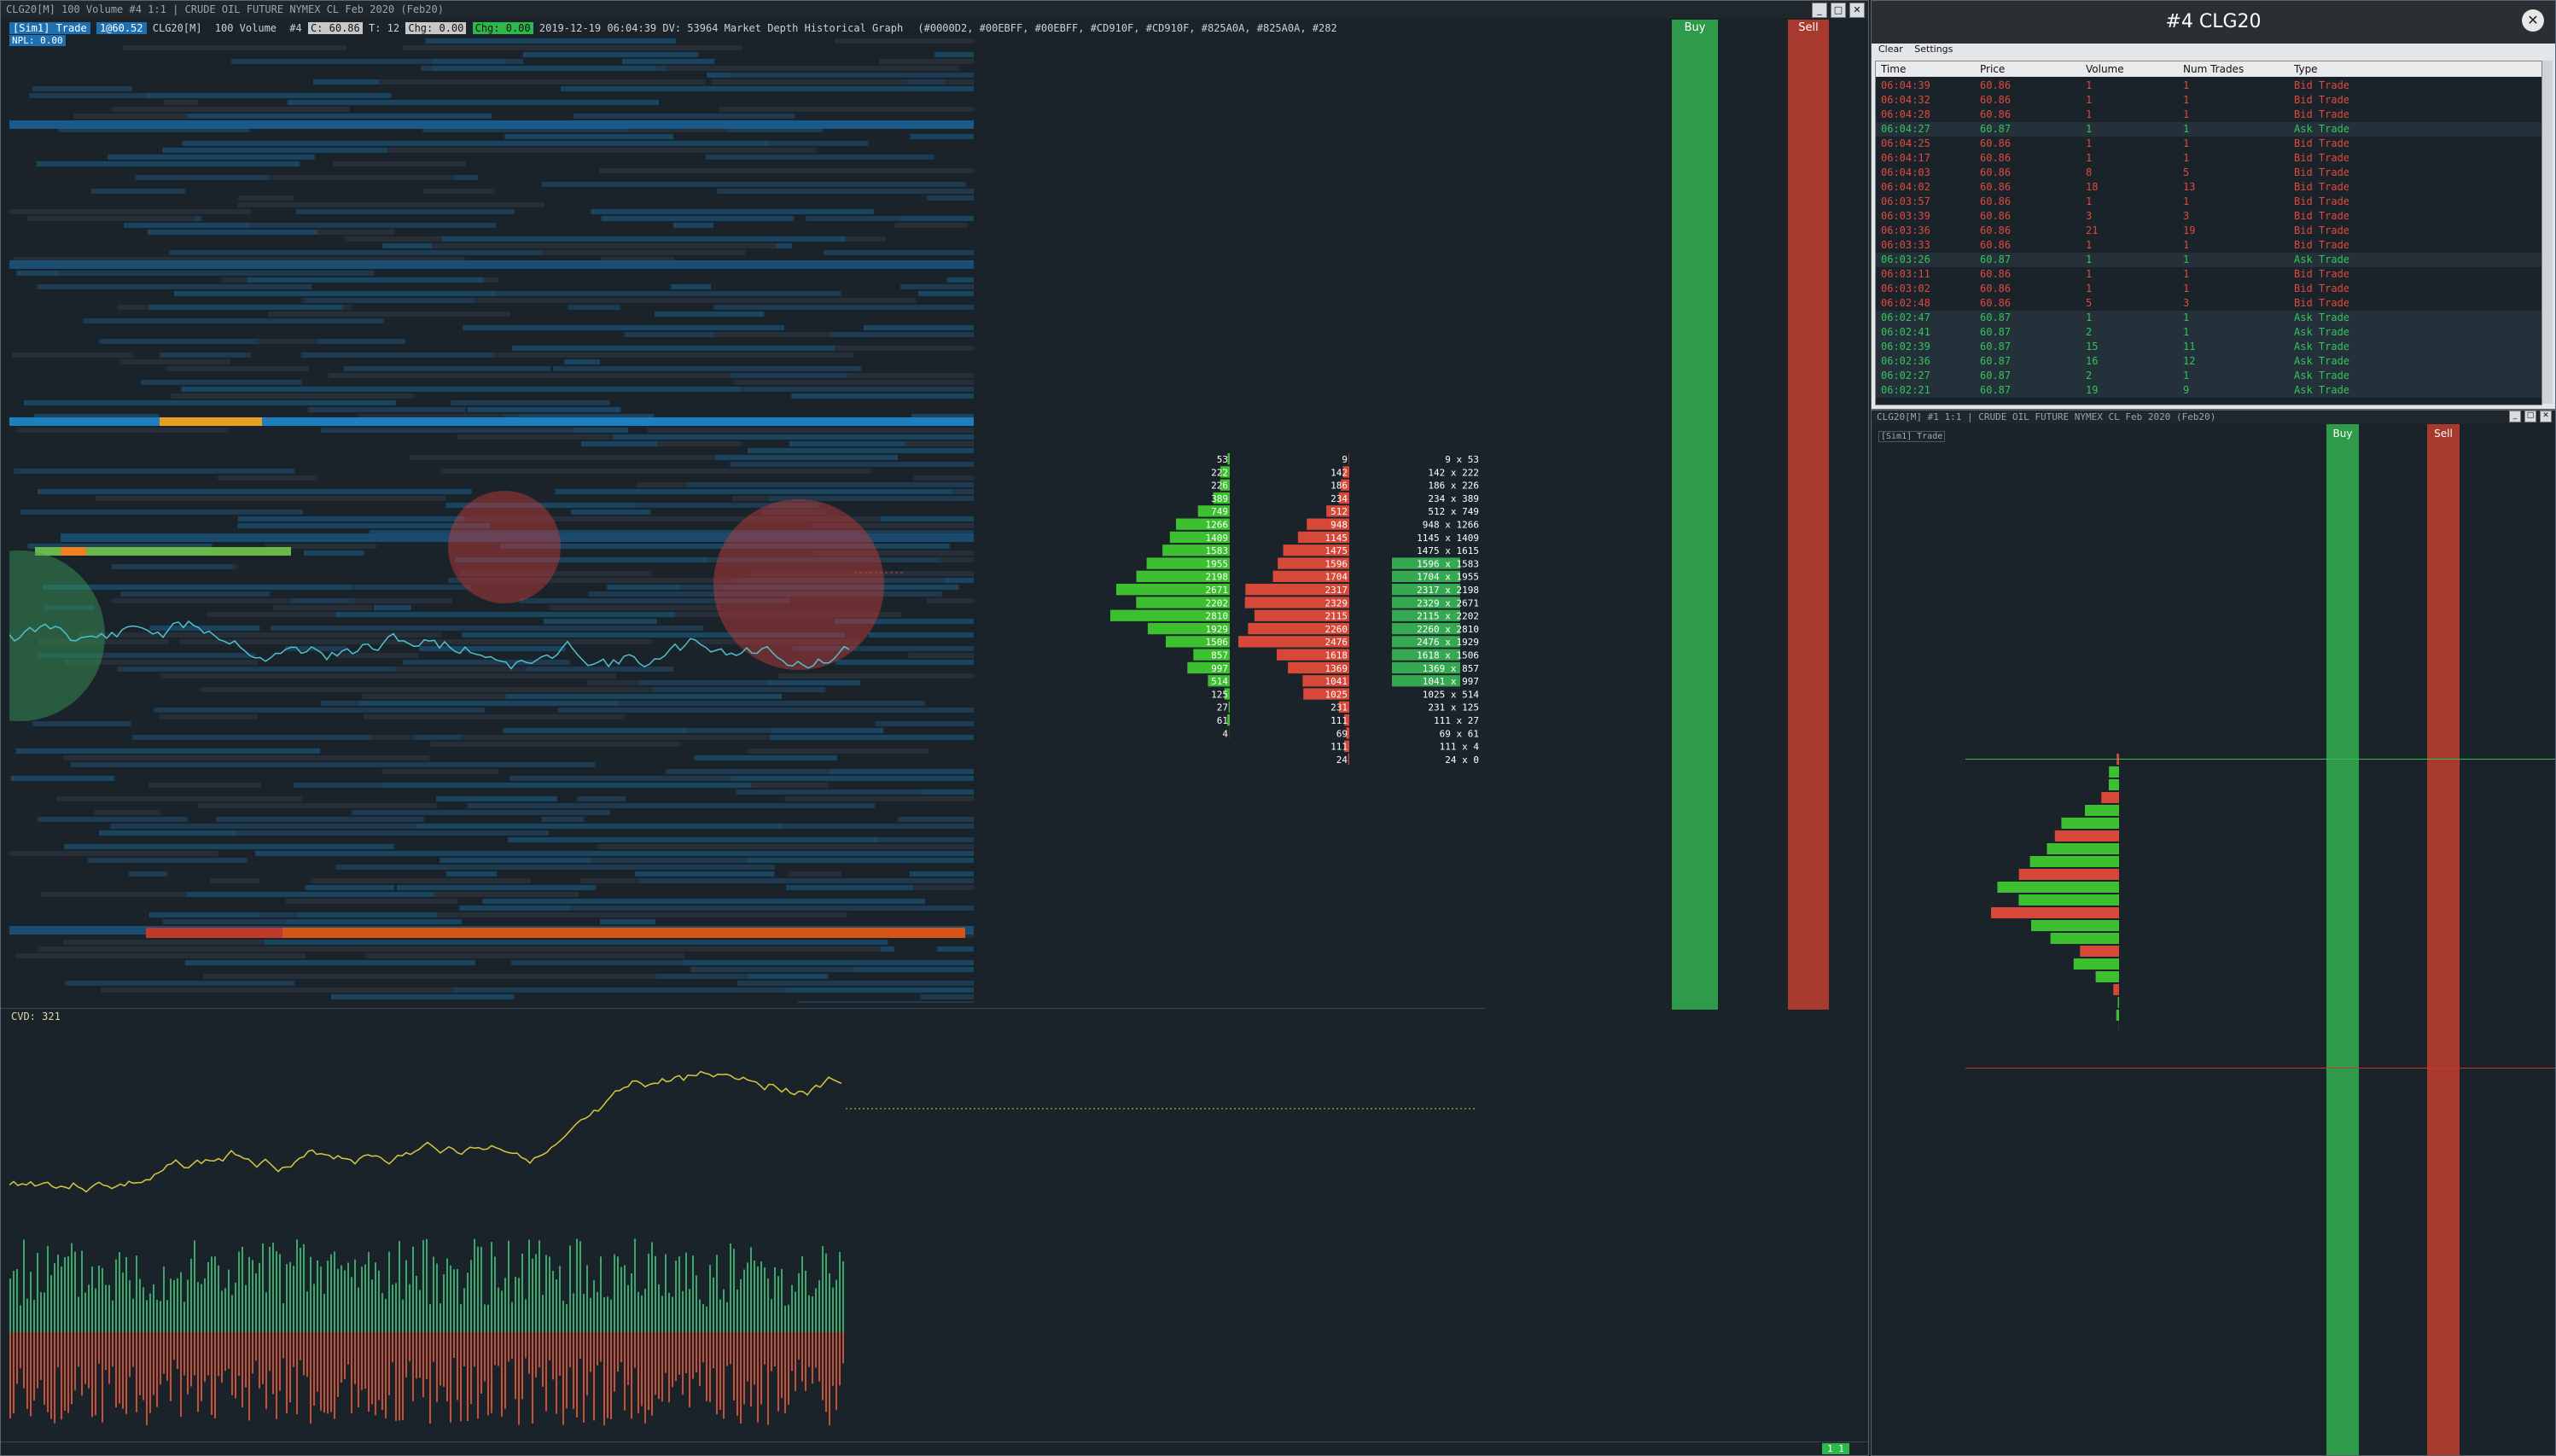 This screenshot has height=1456, width=2556. What do you see at coordinates (2208, 144) in the screenshot?
I see `ts-row: 06:04:25 60.86 1 1 Bid Trade` at bounding box center [2208, 144].